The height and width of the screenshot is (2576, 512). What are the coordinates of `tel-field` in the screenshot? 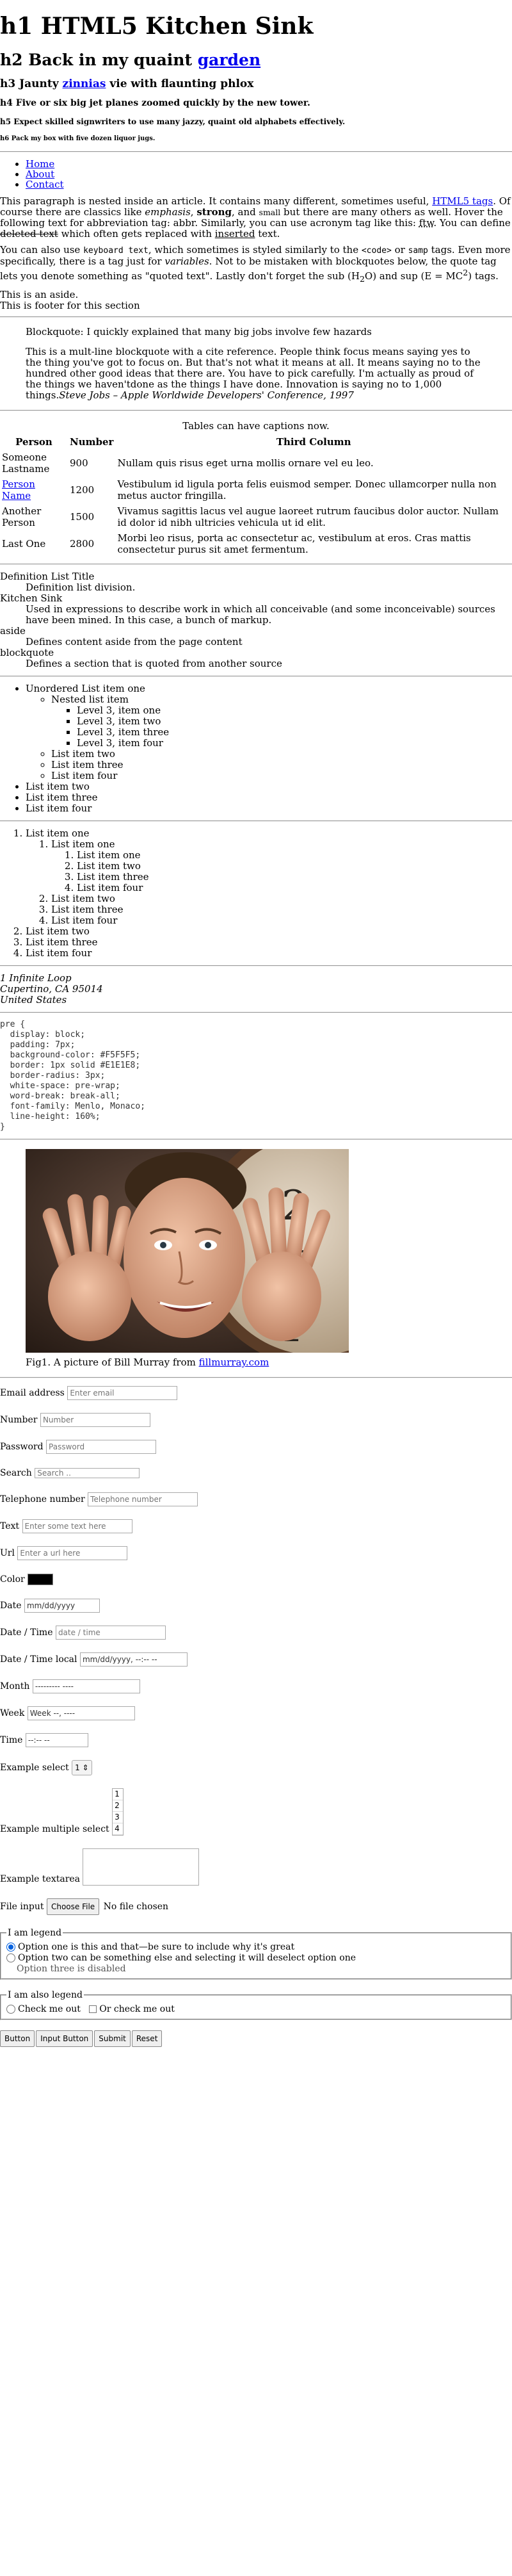 It's located at (143, 1499).